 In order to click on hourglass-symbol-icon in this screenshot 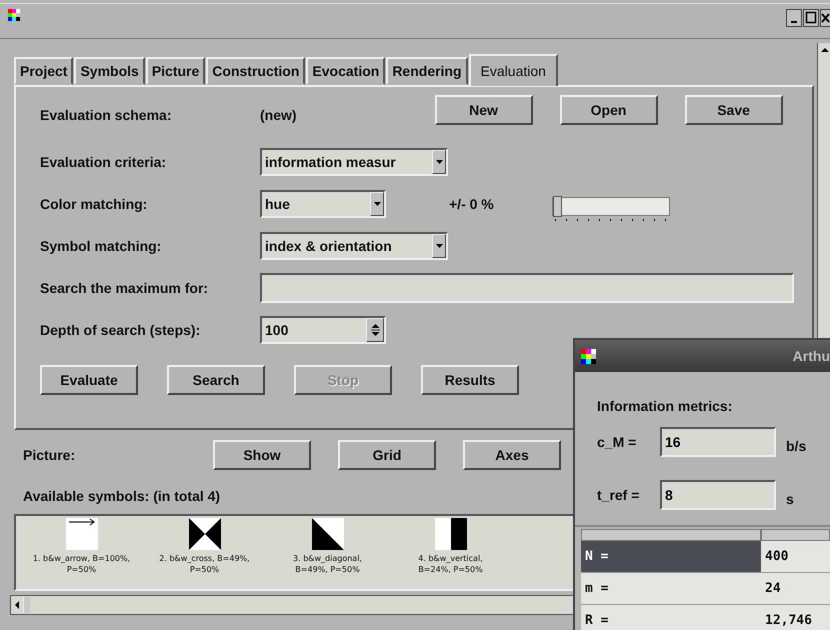, I will do `click(204, 534)`.